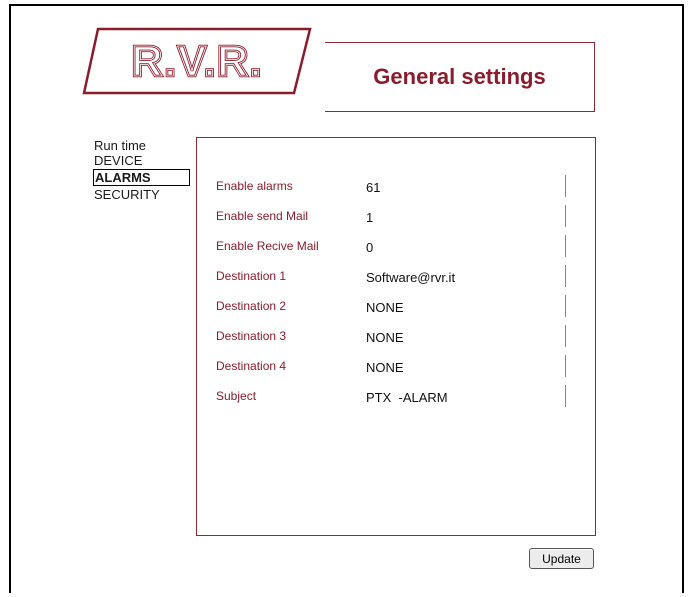 Image resolution: width=692 pixels, height=597 pixels. What do you see at coordinates (251, 366) in the screenshot?
I see `field-label: Destination 4` at bounding box center [251, 366].